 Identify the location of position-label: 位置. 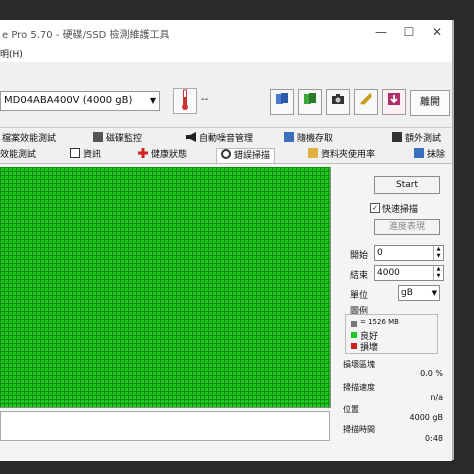
(351, 409).